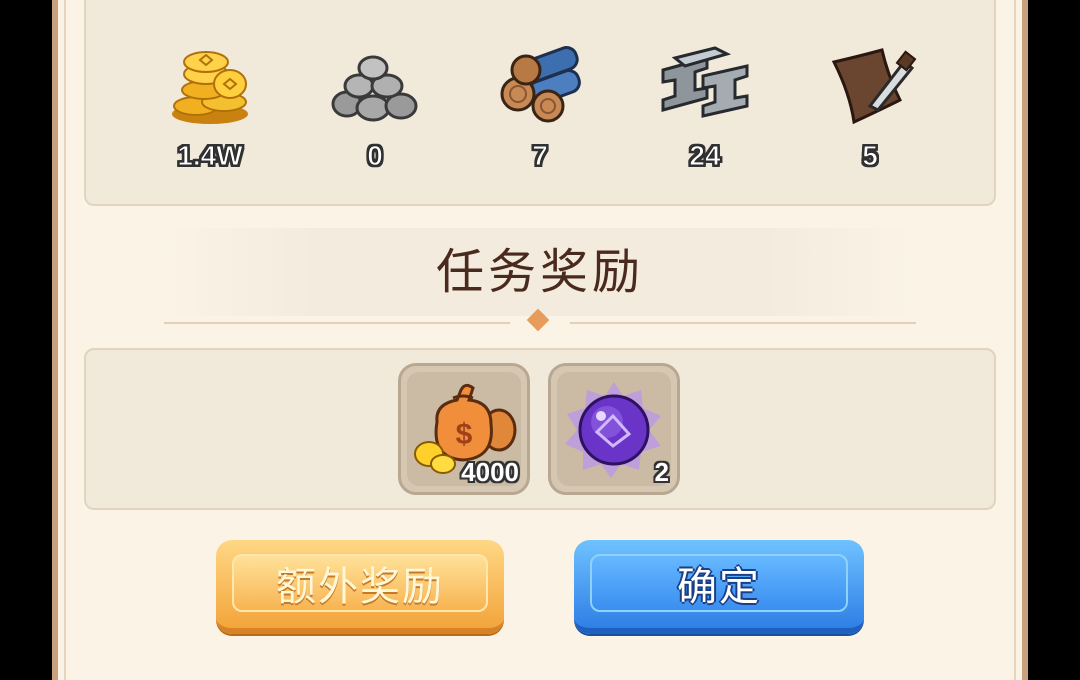 This screenshot has height=680, width=1080. I want to click on resource-value: 0, so click(375, 156).